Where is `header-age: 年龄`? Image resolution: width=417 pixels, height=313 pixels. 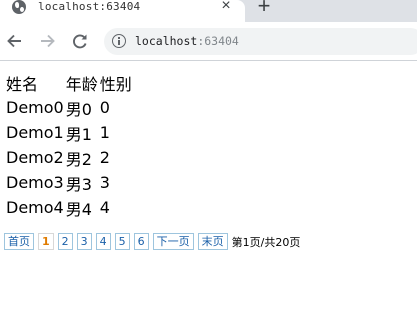 header-age: 年龄 is located at coordinates (81, 84).